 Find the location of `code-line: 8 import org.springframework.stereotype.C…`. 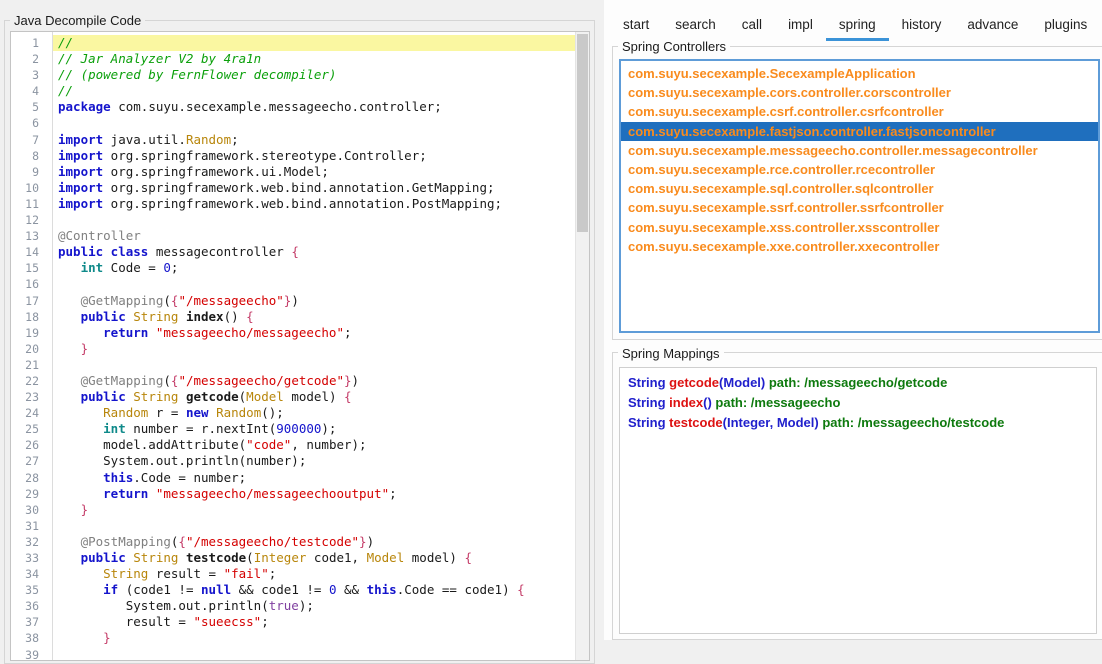

code-line: 8 import org.springframework.stereotype.C… is located at coordinates (293, 156).